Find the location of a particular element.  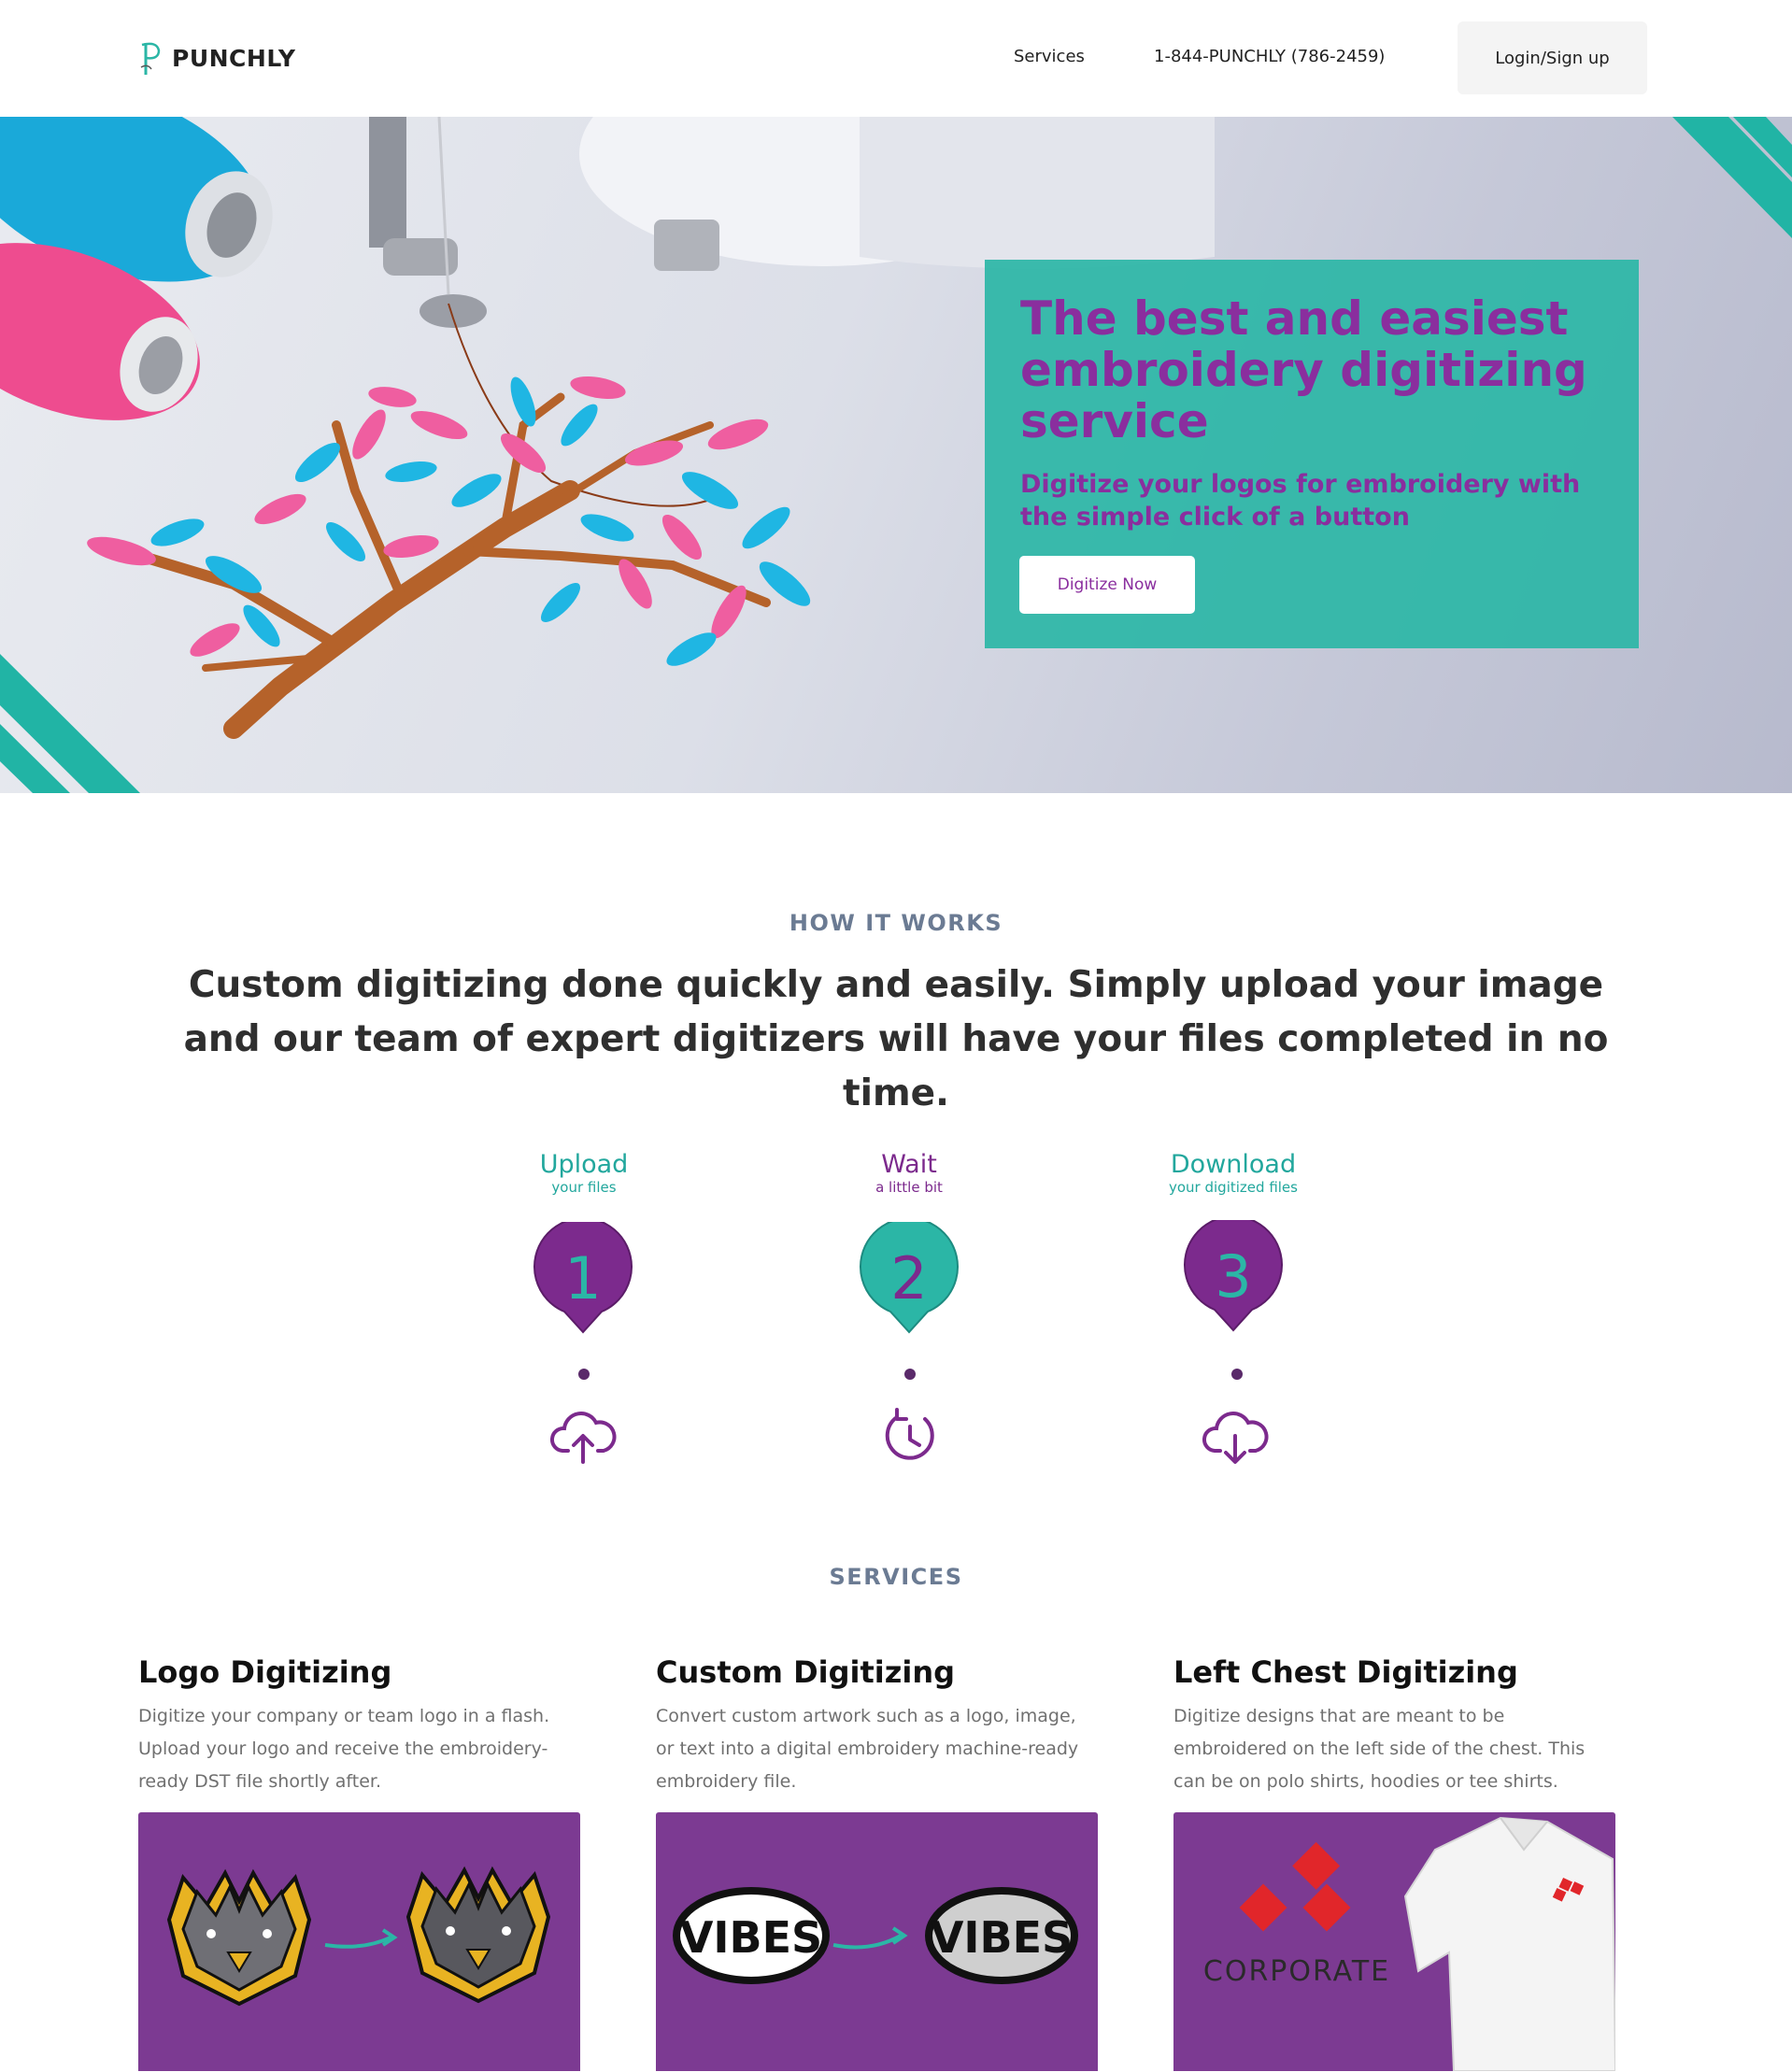

step-1-pin-icon: 1 is located at coordinates (583, 1278).